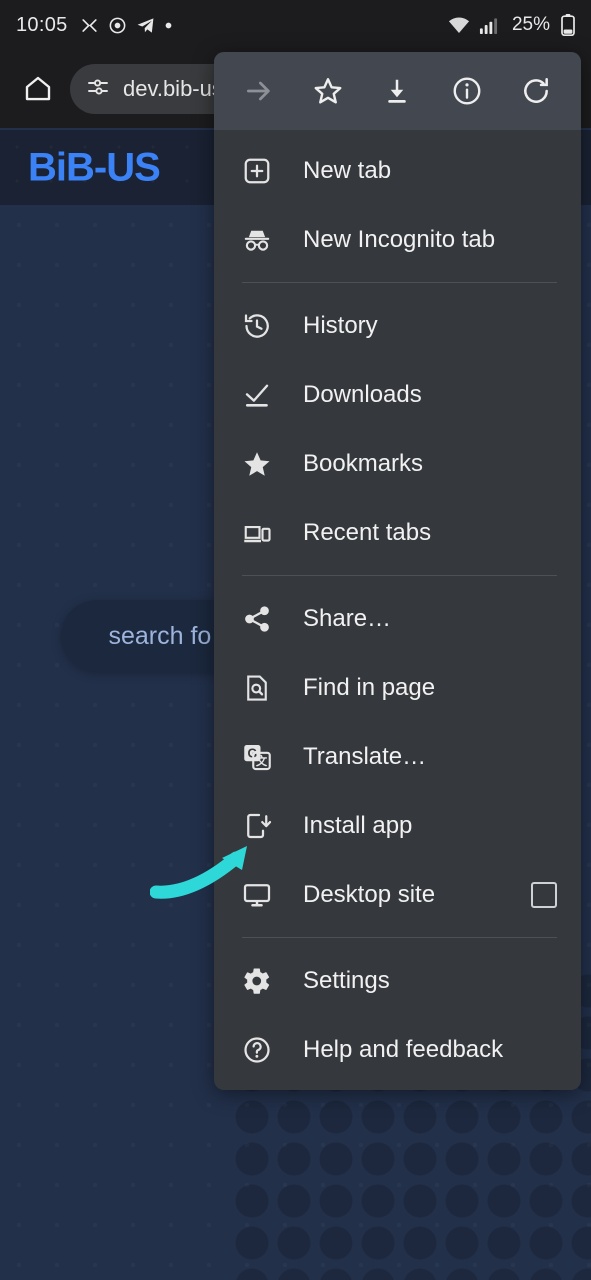 The image size is (591, 1280). Describe the element at coordinates (262, 895) in the screenshot. I see `desktop-icon` at that location.